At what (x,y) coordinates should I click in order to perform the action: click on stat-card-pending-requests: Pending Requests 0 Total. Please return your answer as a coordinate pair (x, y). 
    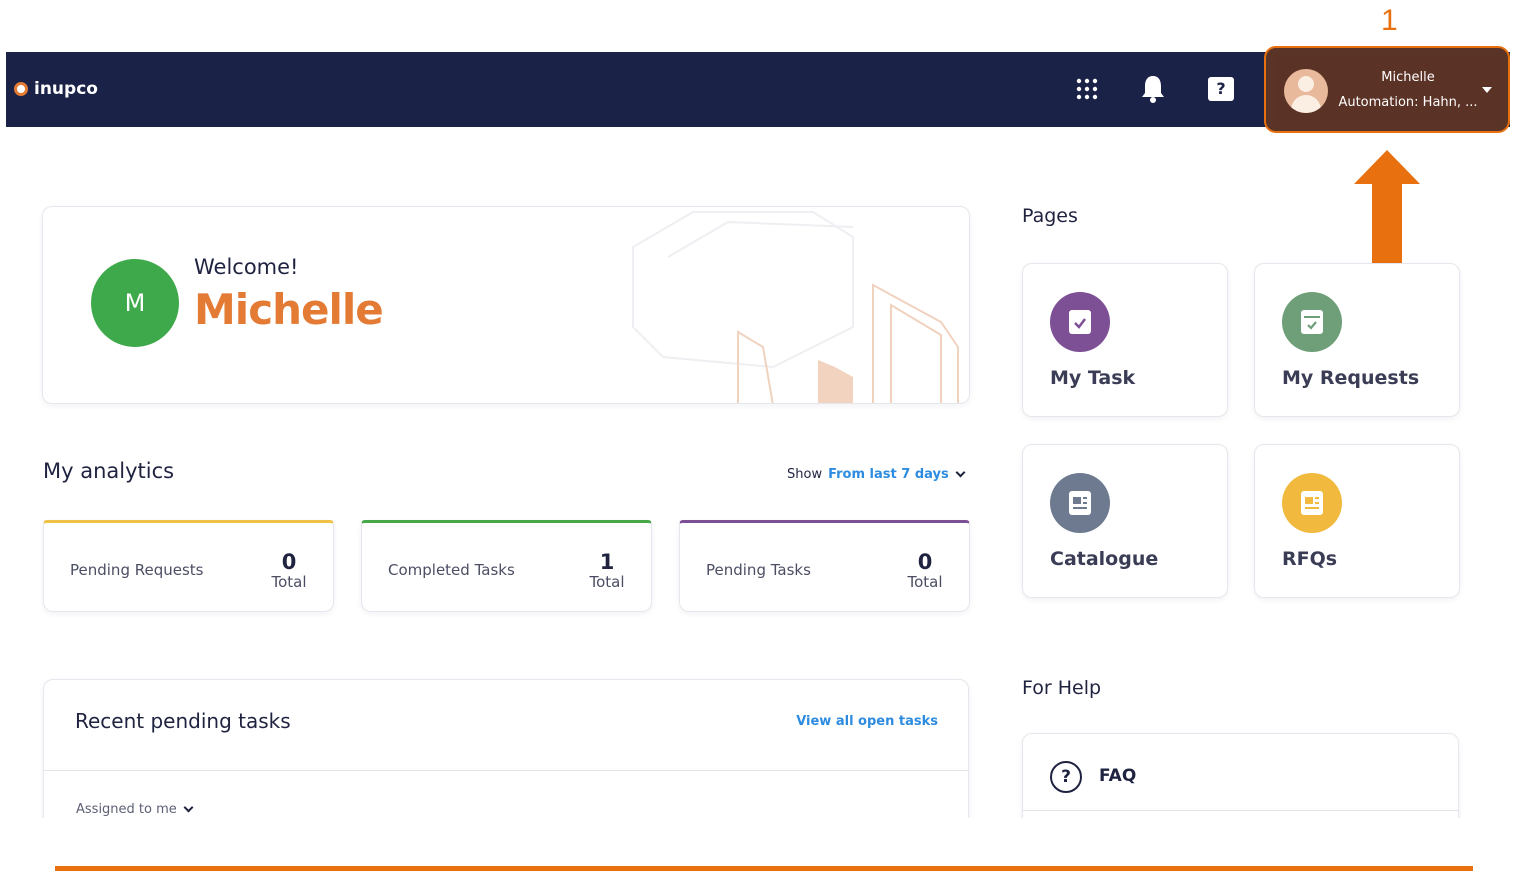
    Looking at the image, I should click on (188, 566).